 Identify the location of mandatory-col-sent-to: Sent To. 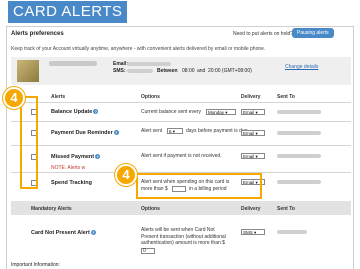
(286, 209).